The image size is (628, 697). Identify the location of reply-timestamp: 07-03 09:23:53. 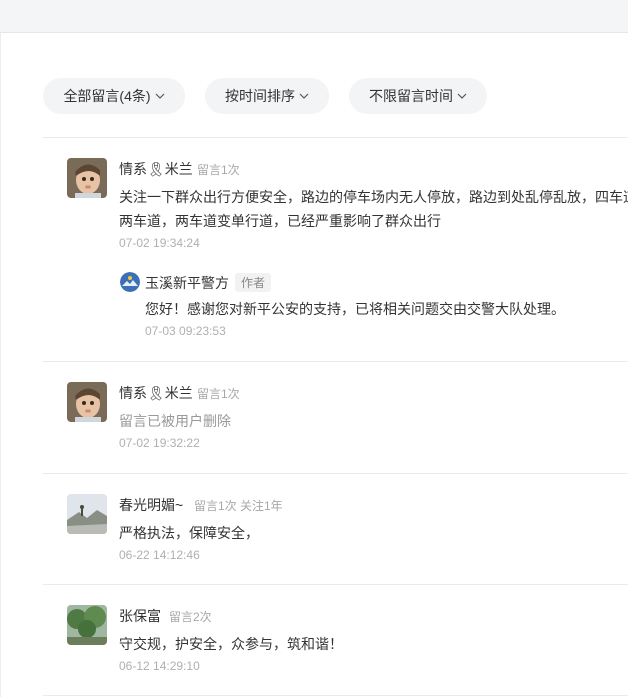
(185, 331).